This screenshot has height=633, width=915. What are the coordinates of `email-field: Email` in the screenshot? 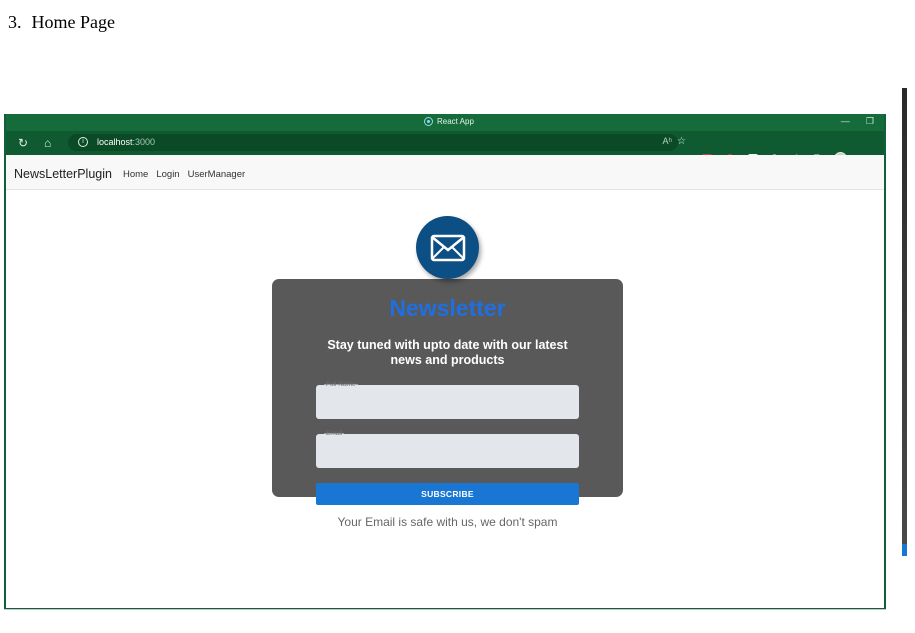 It's located at (447, 449).